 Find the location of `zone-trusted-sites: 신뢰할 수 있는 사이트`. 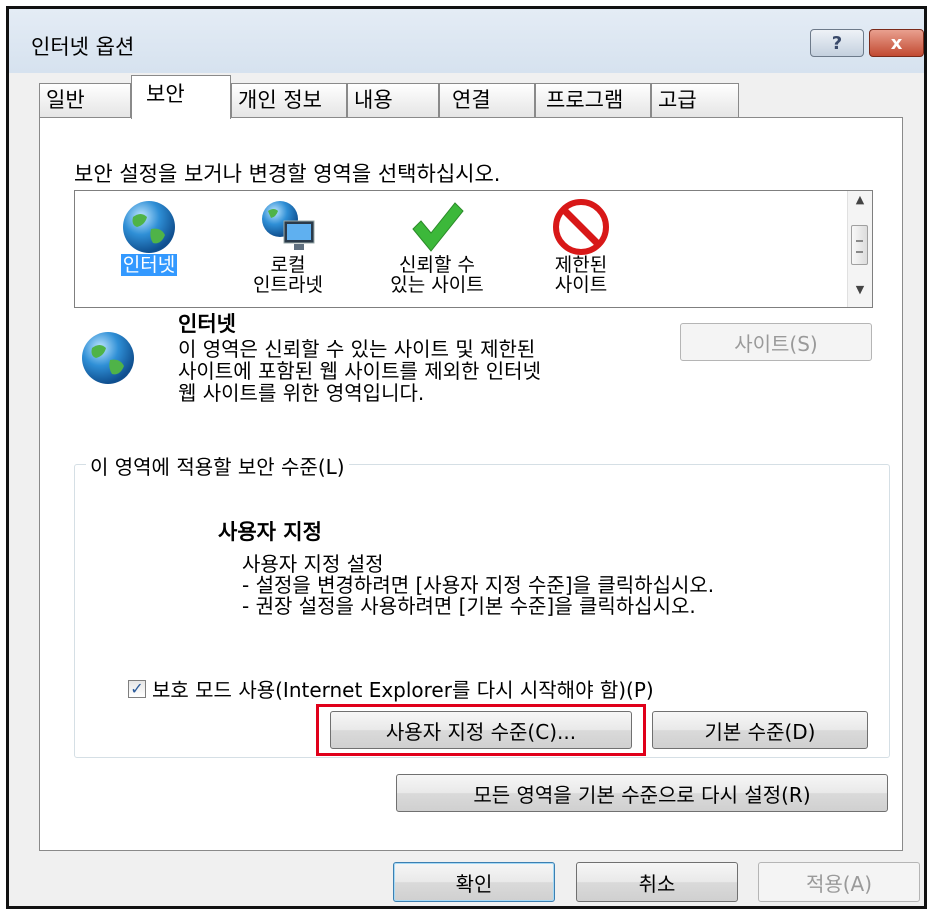

zone-trusted-sites: 신뢰할 수 있는 사이트 is located at coordinates (437, 249).